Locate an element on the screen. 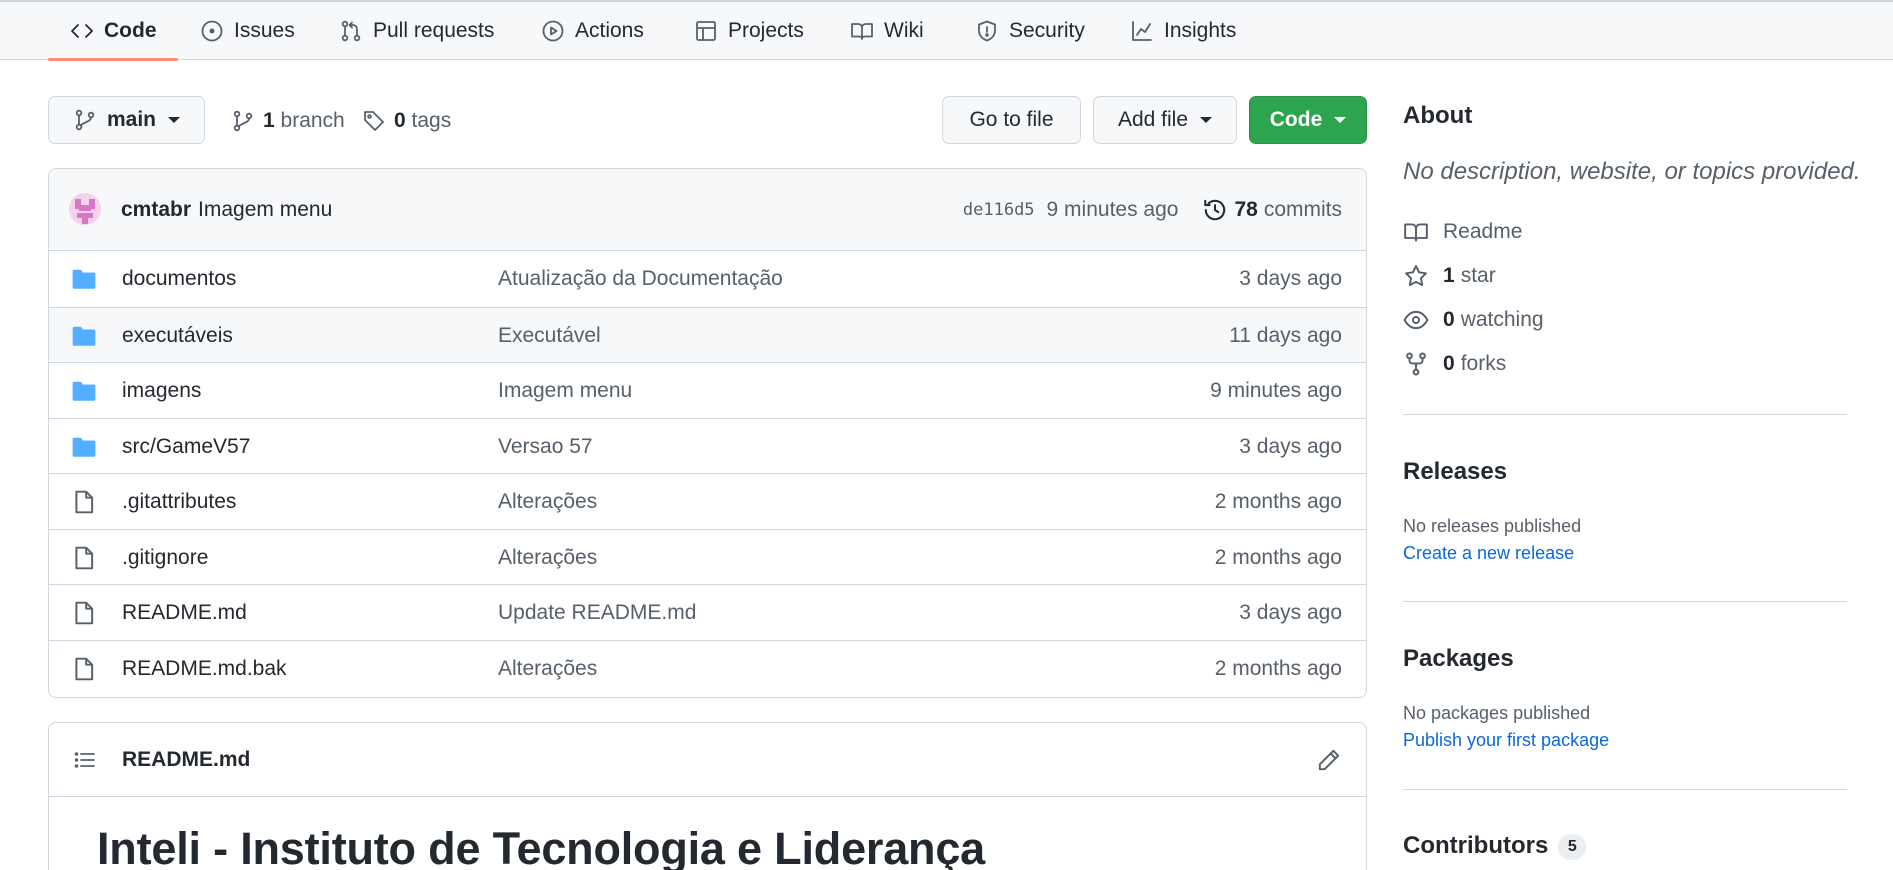 Image resolution: width=1893 pixels, height=870 pixels. star-icon is located at coordinates (1416, 276).